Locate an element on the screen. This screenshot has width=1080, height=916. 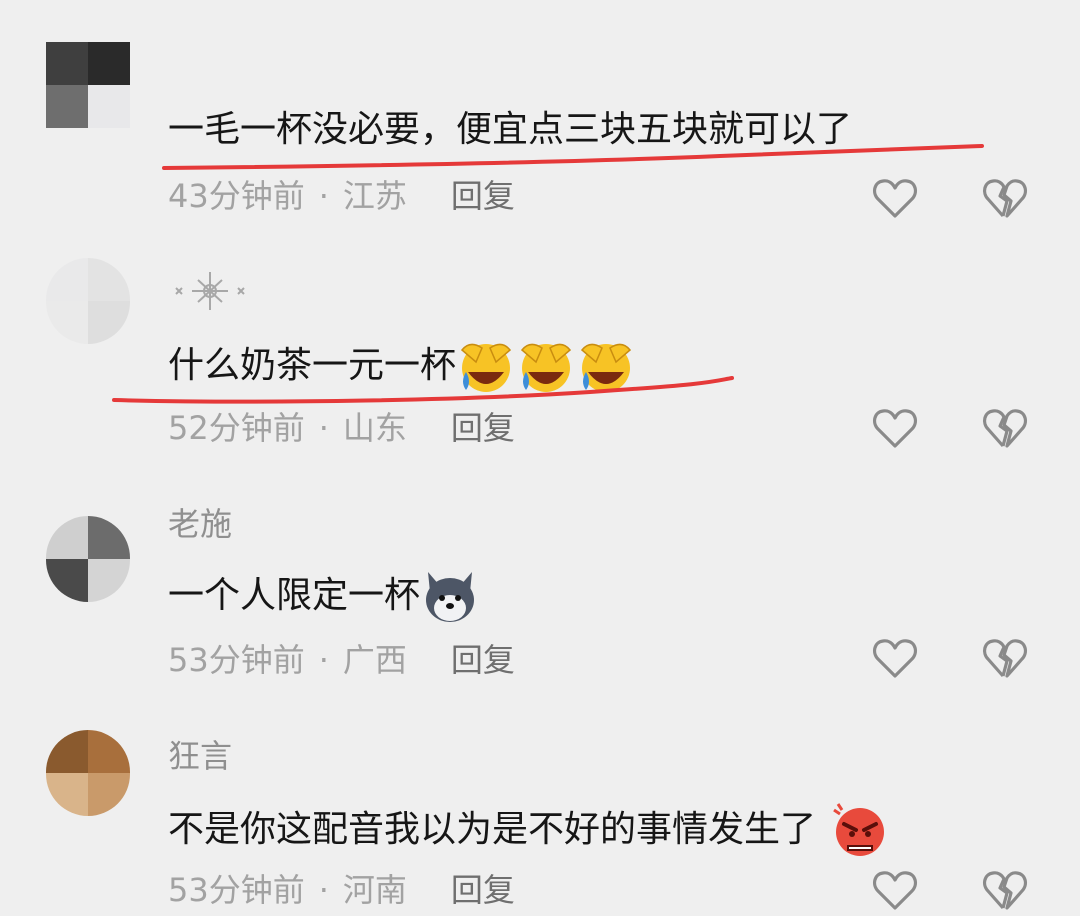
username: 老施 is located at coordinates (200, 524).